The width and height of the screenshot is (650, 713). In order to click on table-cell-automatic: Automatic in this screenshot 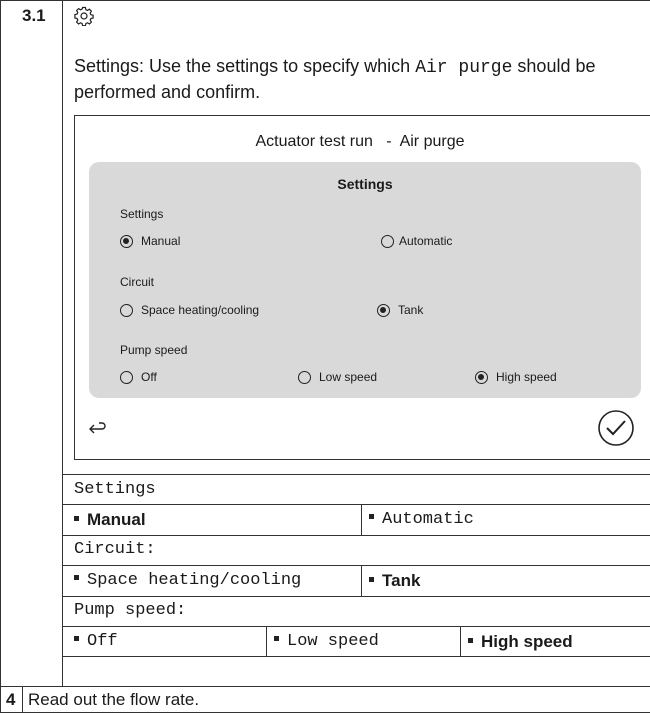, I will do `click(421, 520)`.